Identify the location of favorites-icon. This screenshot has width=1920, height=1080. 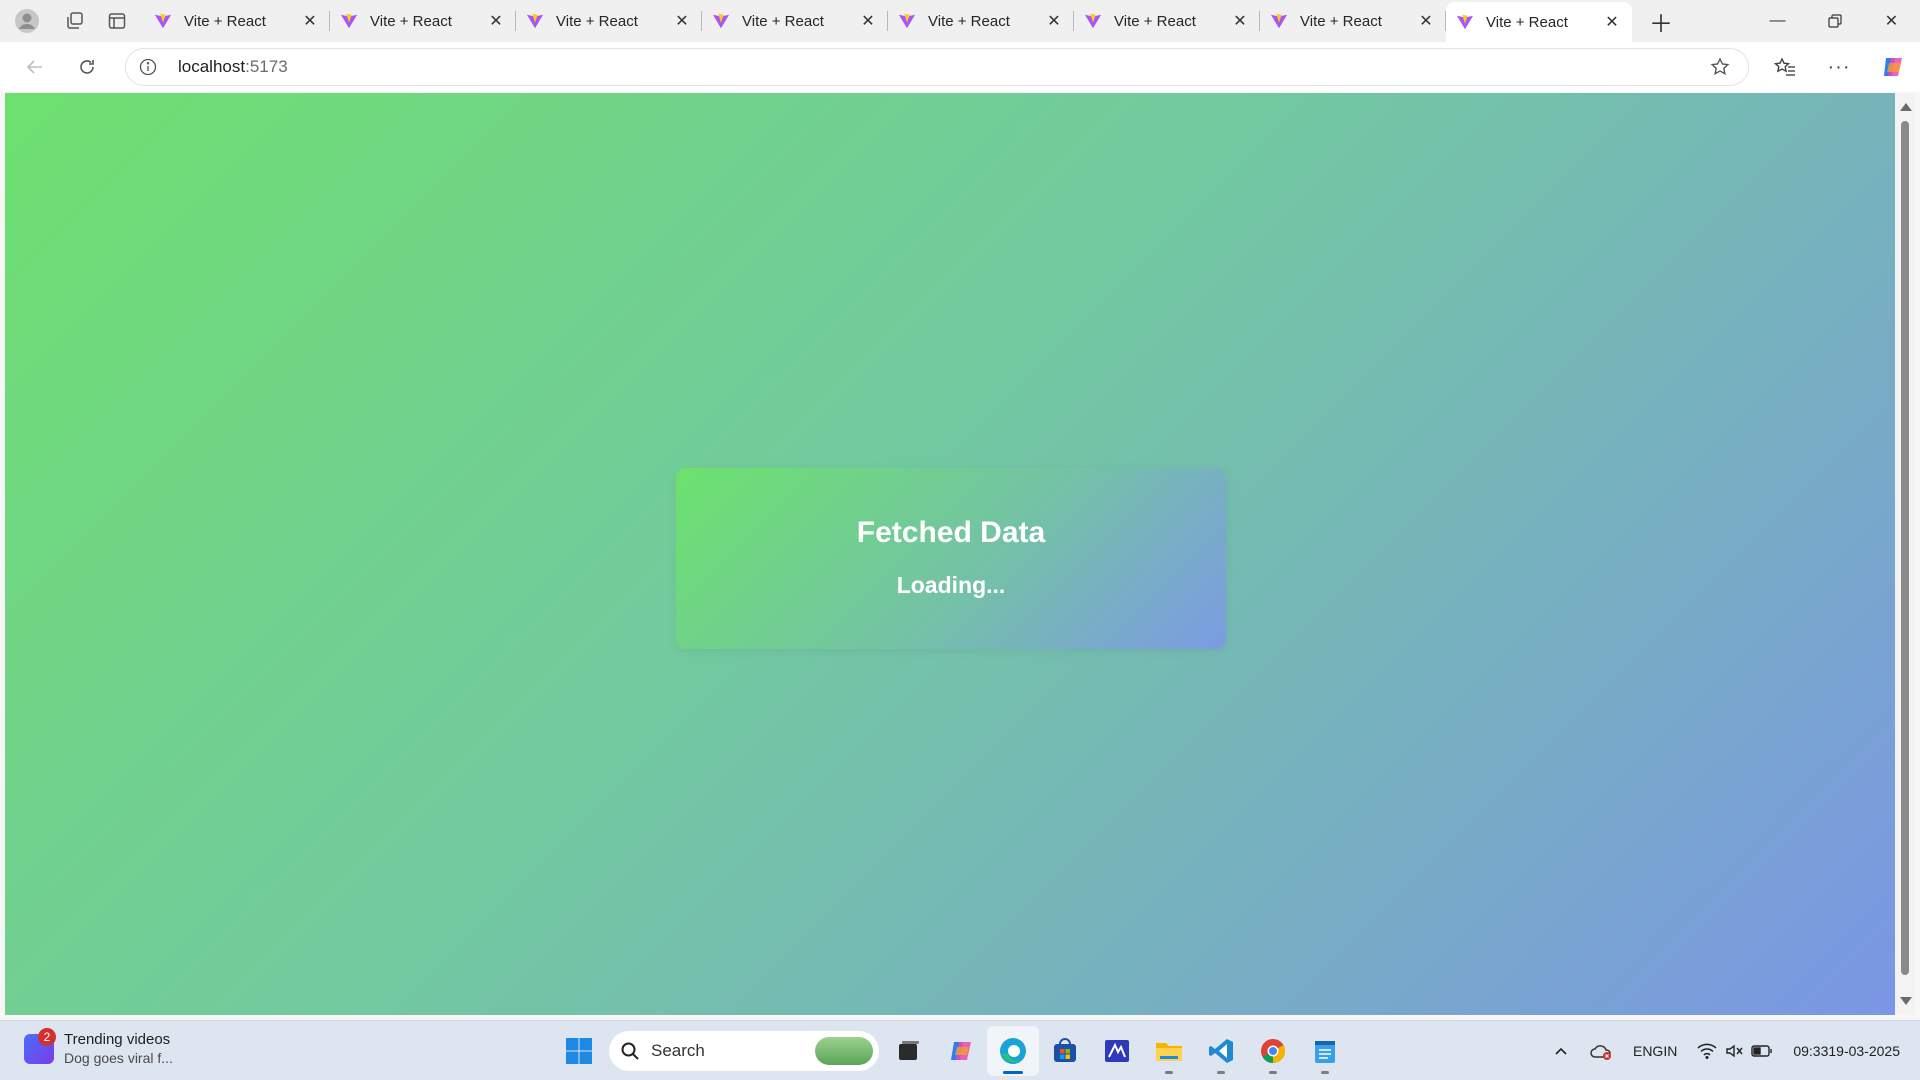
(1784, 66).